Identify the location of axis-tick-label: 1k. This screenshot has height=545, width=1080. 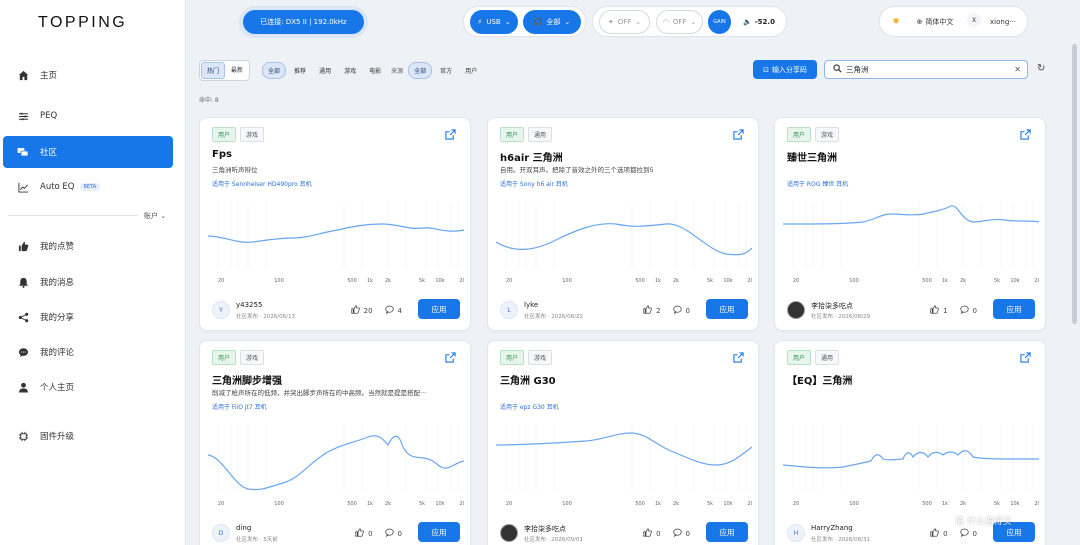
(370, 504).